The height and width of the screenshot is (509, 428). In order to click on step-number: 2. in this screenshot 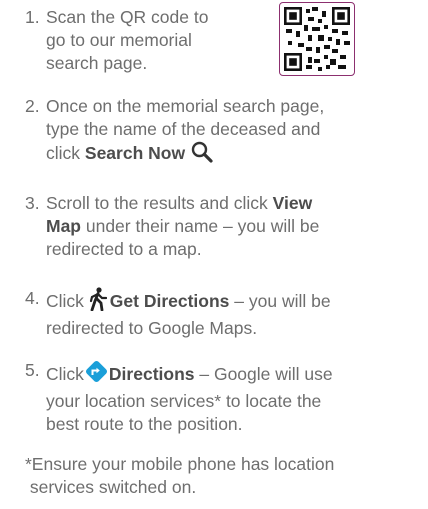, I will do `click(32, 106)`.